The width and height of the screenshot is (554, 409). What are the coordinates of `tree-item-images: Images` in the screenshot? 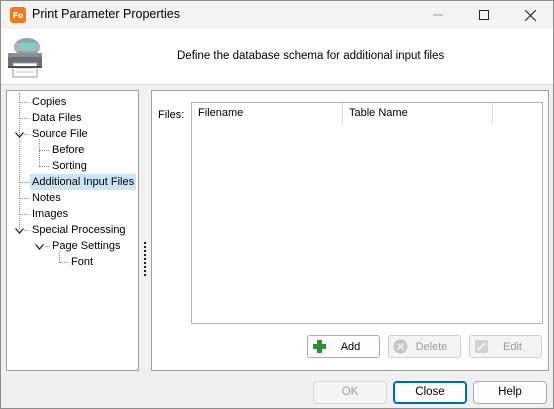 It's located at (50, 214).